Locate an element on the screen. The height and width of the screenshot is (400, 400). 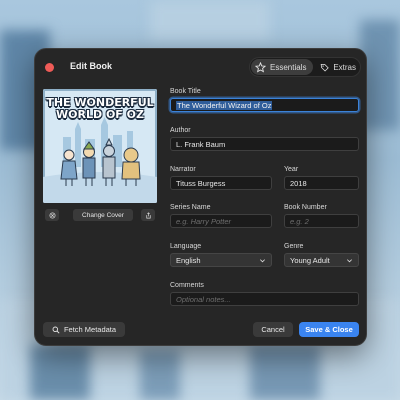
star-icon is located at coordinates (260, 67).